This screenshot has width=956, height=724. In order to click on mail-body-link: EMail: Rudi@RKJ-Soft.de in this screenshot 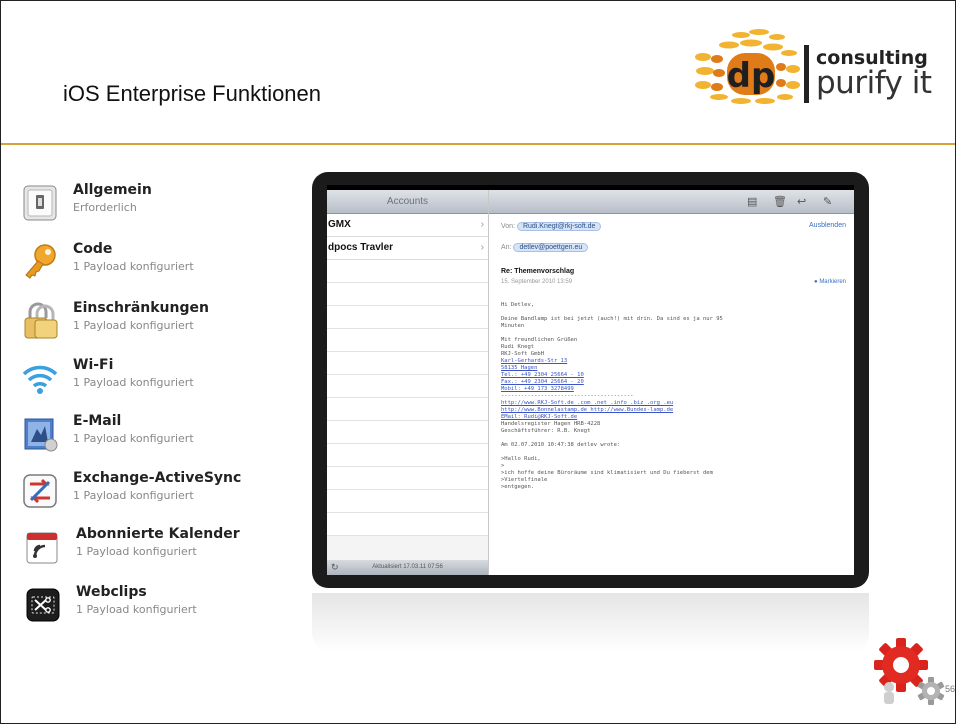, I will do `click(673, 417)`.